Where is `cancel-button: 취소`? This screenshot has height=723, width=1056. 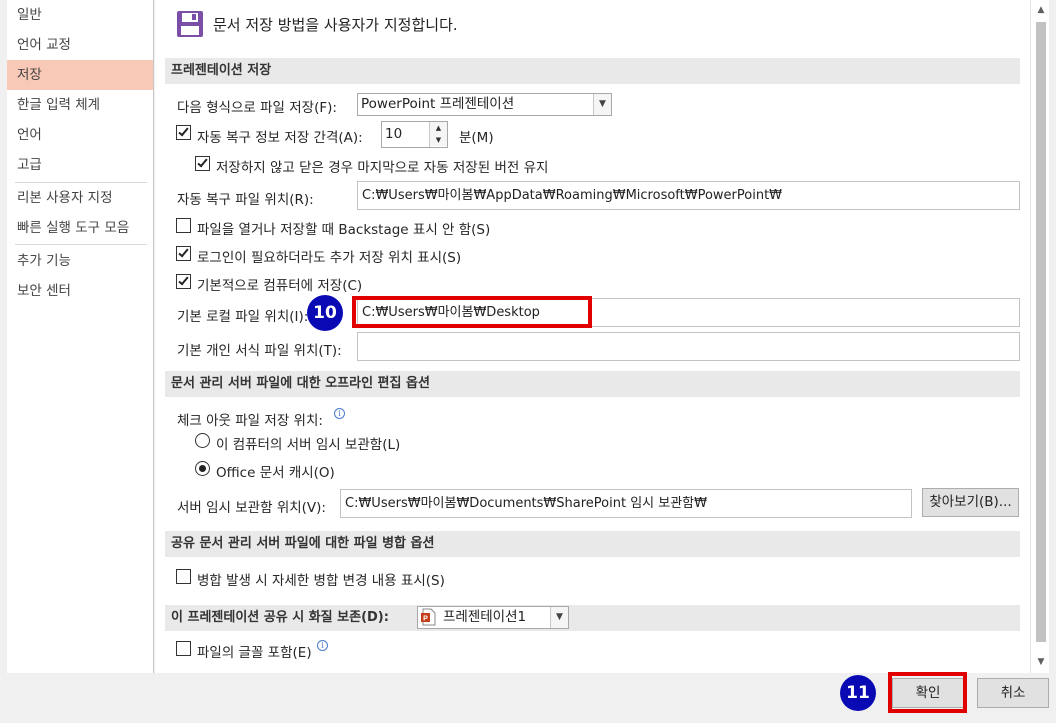 cancel-button: 취소 is located at coordinates (1013, 693).